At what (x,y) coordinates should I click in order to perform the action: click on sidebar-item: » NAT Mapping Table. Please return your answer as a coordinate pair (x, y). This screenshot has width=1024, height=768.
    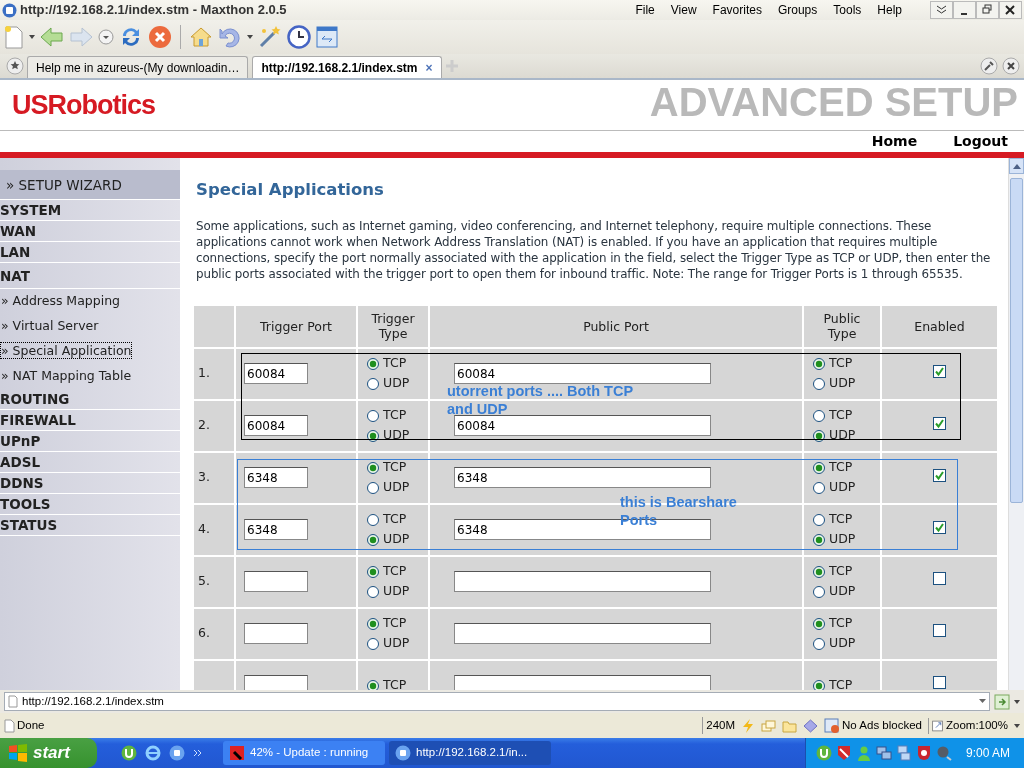
    Looking at the image, I should click on (66, 375).